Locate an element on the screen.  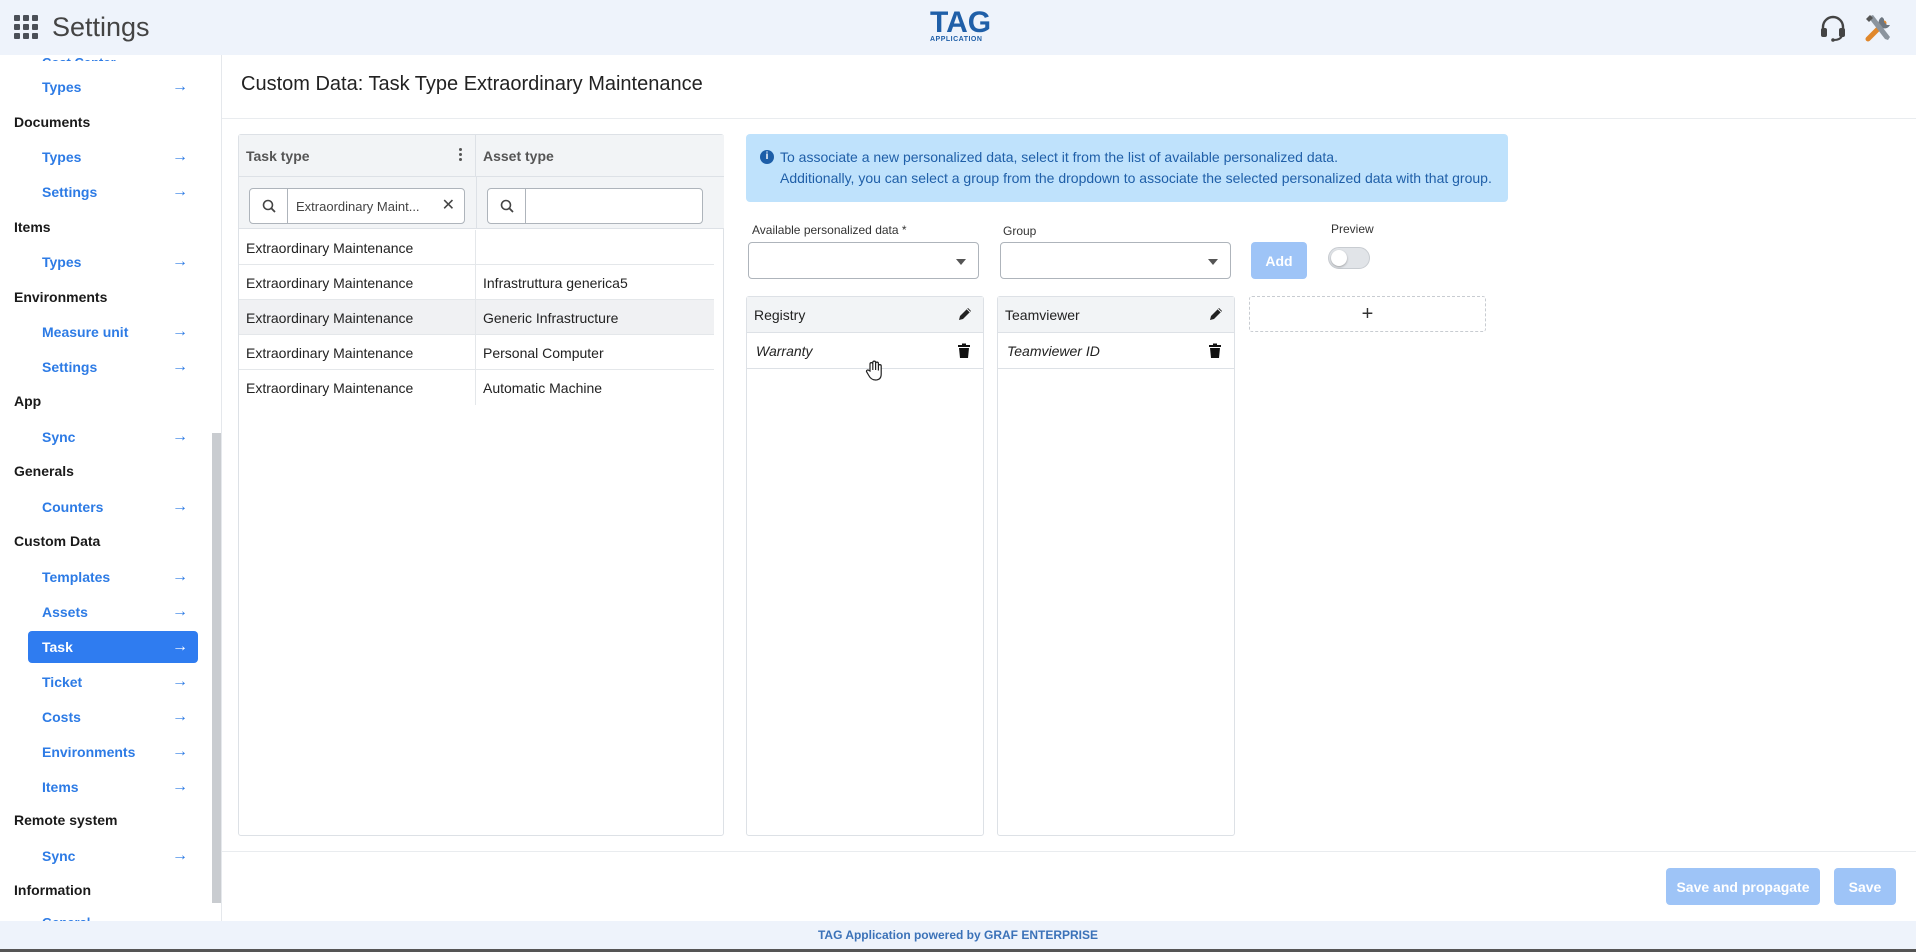
cell-asset-type: Automatic Machine is located at coordinates (543, 387).